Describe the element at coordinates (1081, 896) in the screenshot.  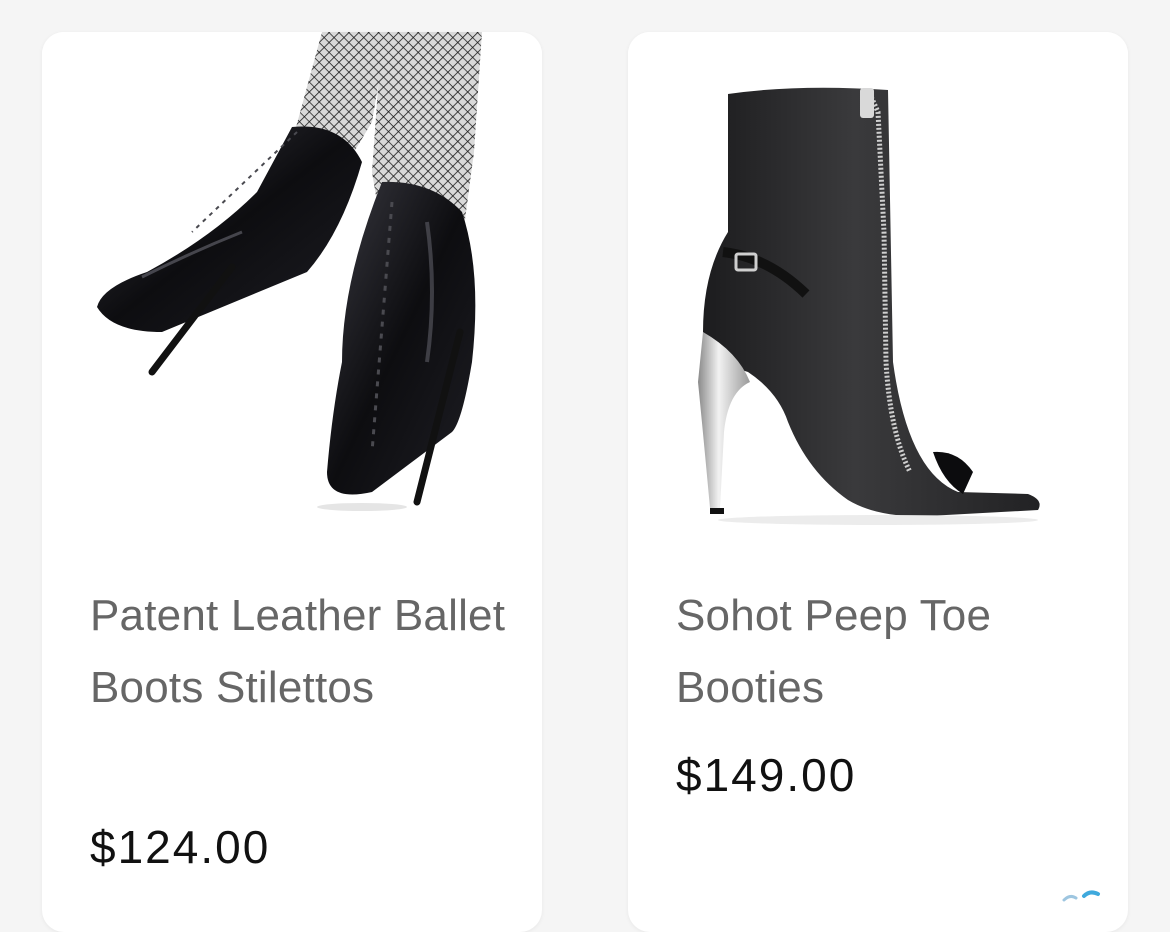
I see `wave-icon` at that location.